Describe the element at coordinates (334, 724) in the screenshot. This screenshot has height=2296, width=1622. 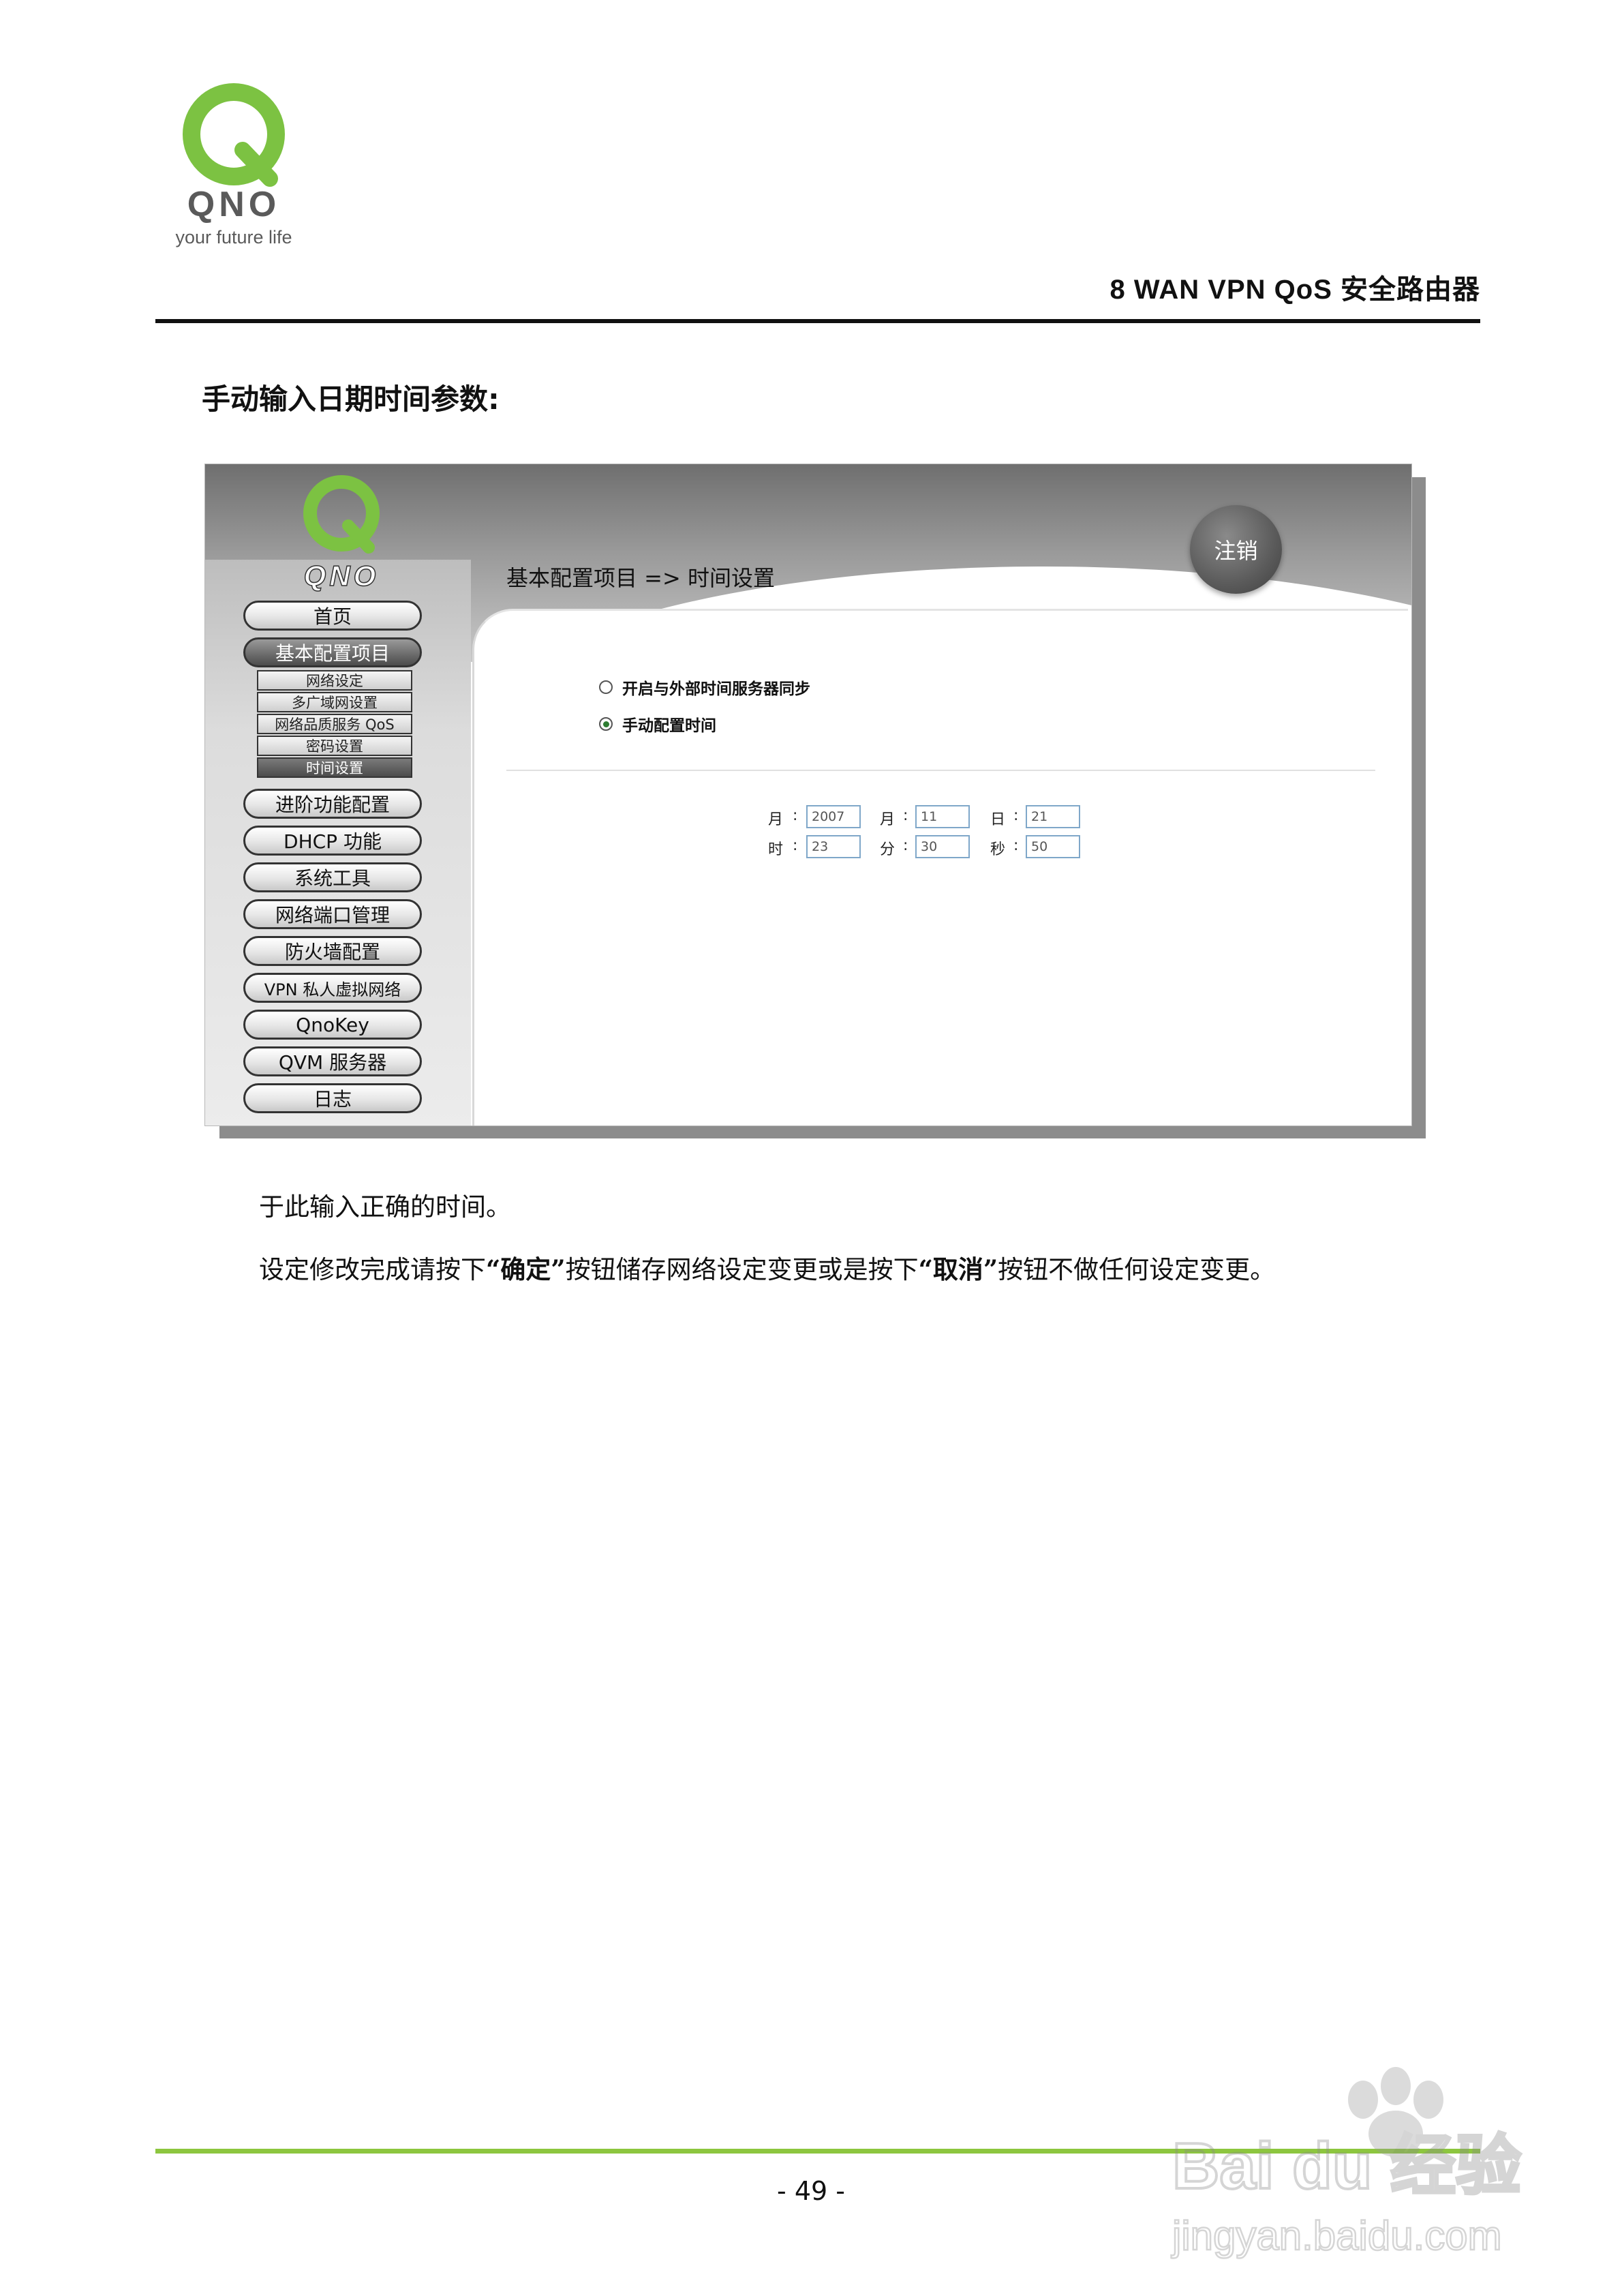
I see `subnav-qos: 网络品质服务 QoS` at that location.